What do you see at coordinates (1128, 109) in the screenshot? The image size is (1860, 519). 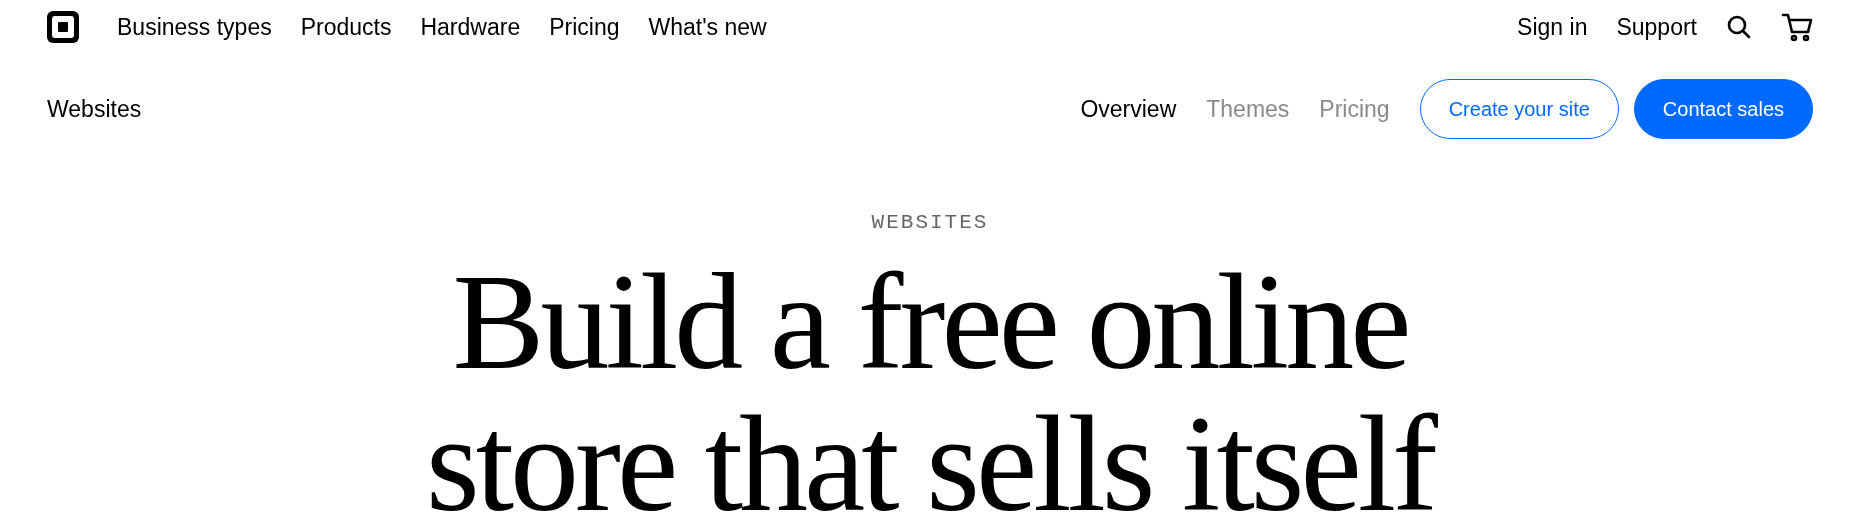 I see `subnav-tab: Overview` at bounding box center [1128, 109].